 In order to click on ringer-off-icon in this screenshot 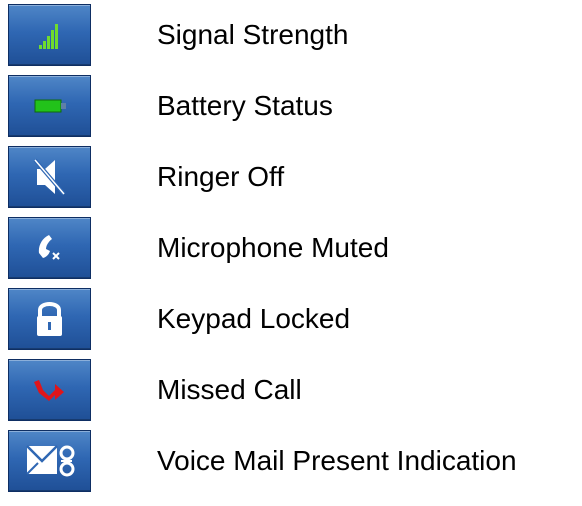, I will do `click(49, 177)`.